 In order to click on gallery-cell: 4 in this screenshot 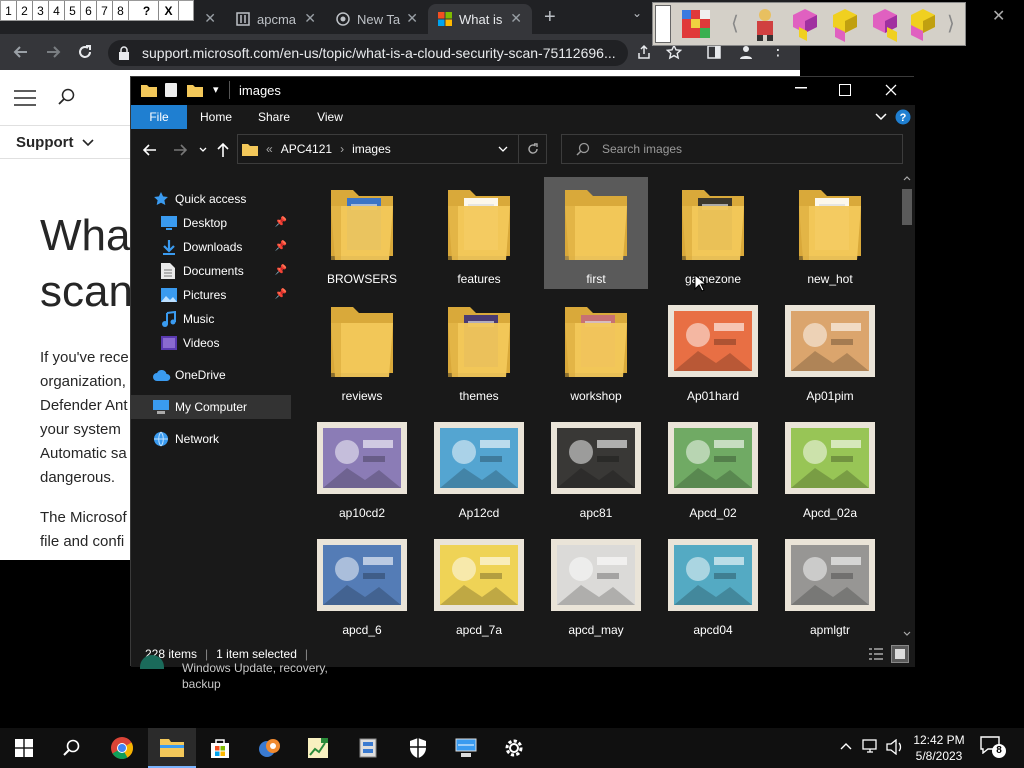, I will do `click(57, 10)`.